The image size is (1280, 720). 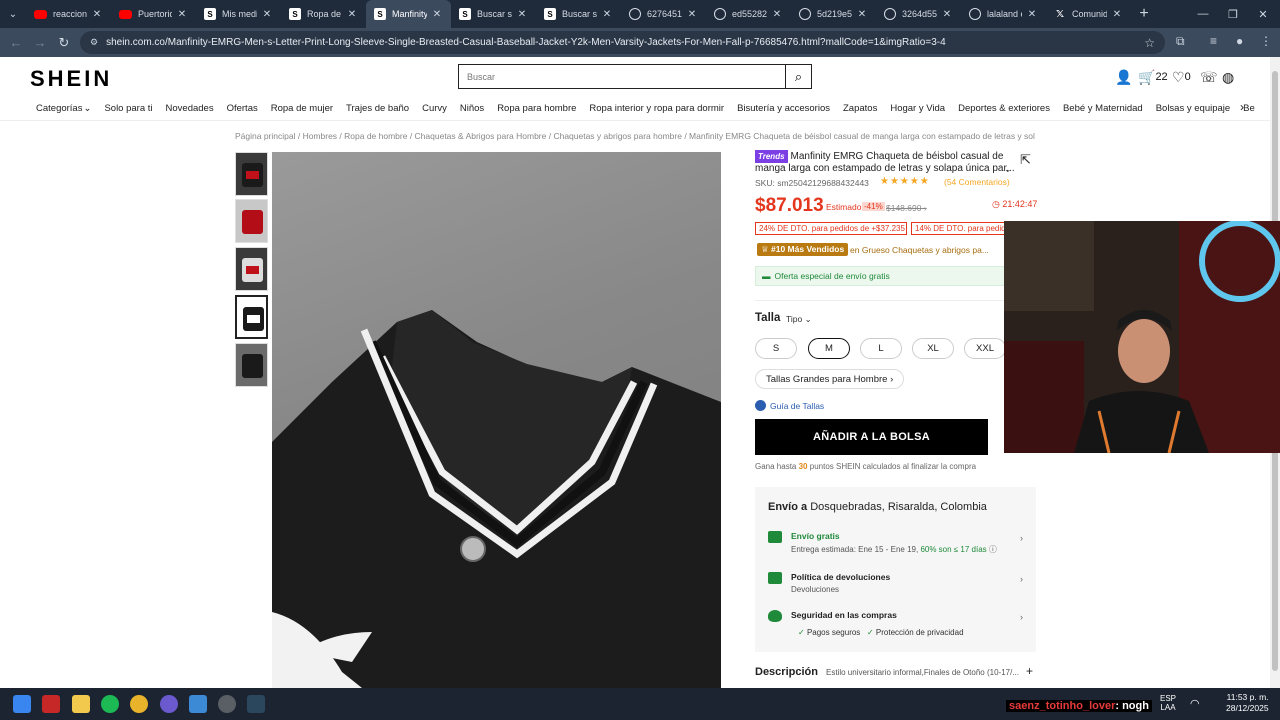 I want to click on profile-icon: ●, so click(x=1239, y=41).